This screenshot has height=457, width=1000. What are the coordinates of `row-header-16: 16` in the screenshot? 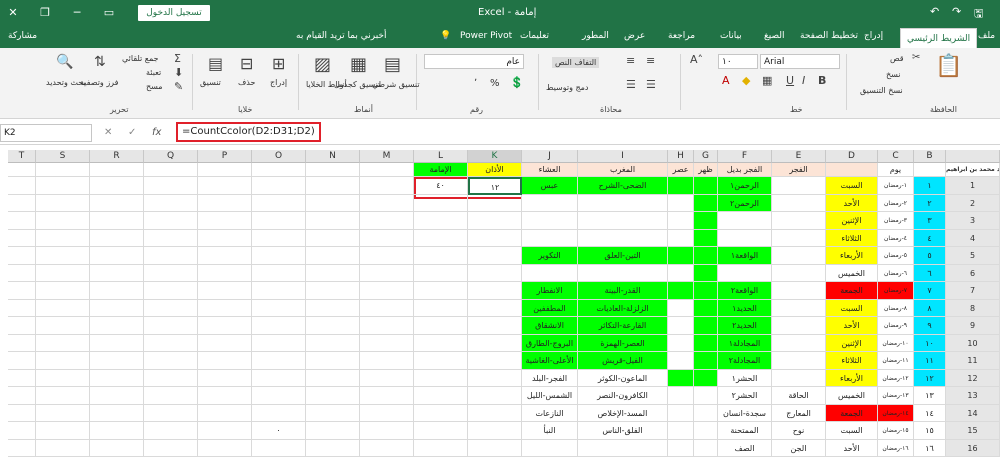 It's located at (973, 448).